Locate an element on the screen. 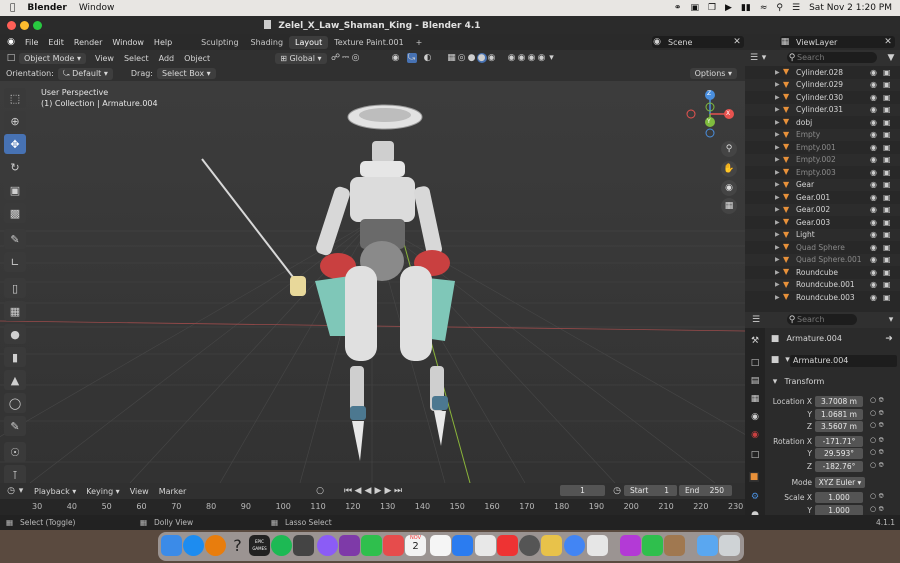 This screenshot has width=900, height=563. outliner-row: ▶ ▼ Gear ◉ ▣ is located at coordinates (822, 184).